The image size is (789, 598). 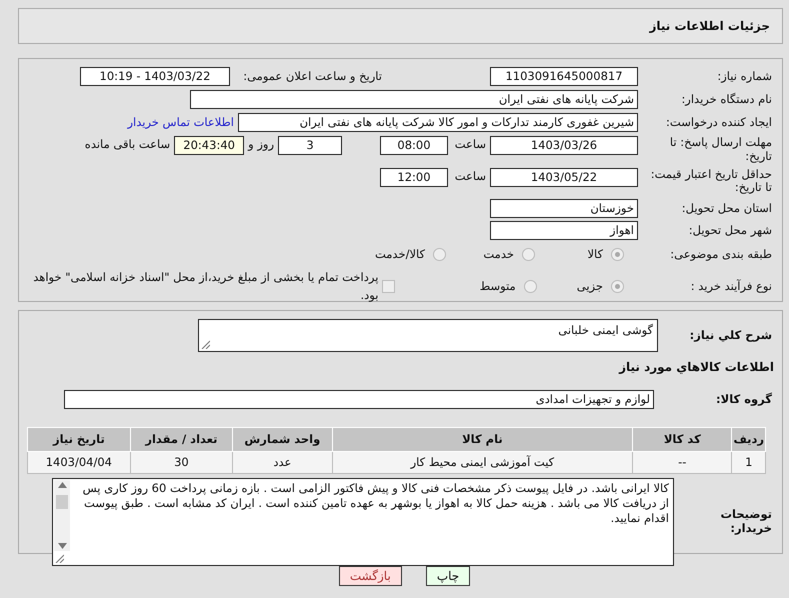 I want to click on section-heading: اطلاعات کالاهاي مورد نياز, so click(x=696, y=367).